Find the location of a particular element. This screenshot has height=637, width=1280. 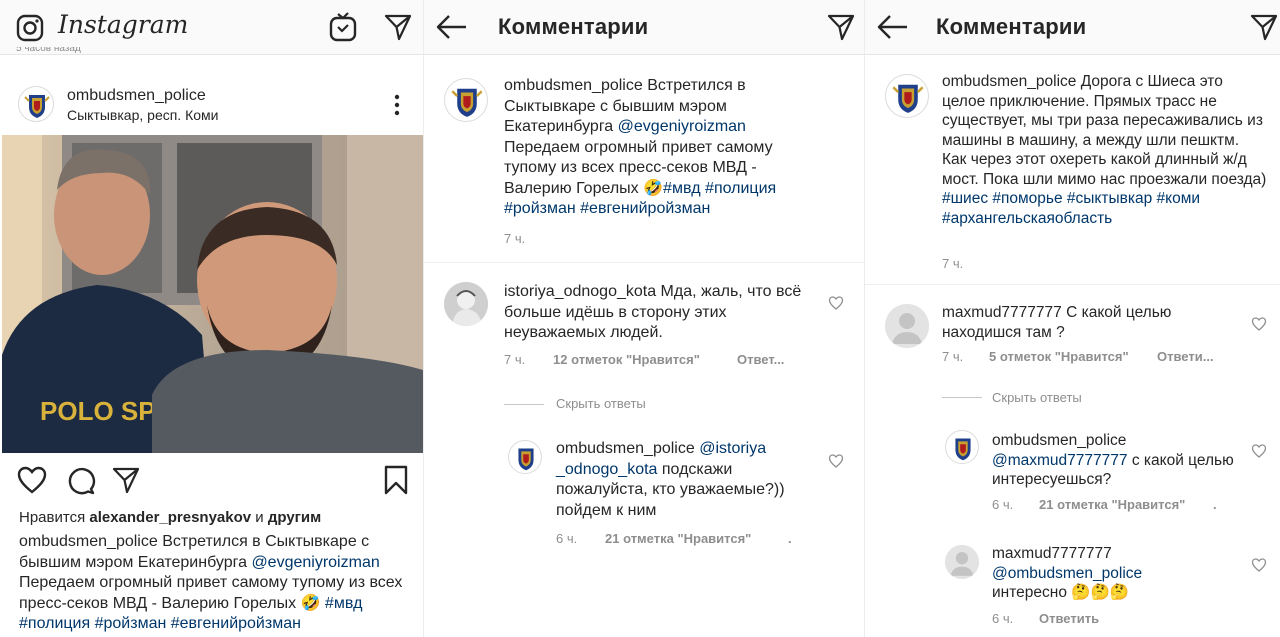

share-icon is located at coordinates (126, 480).